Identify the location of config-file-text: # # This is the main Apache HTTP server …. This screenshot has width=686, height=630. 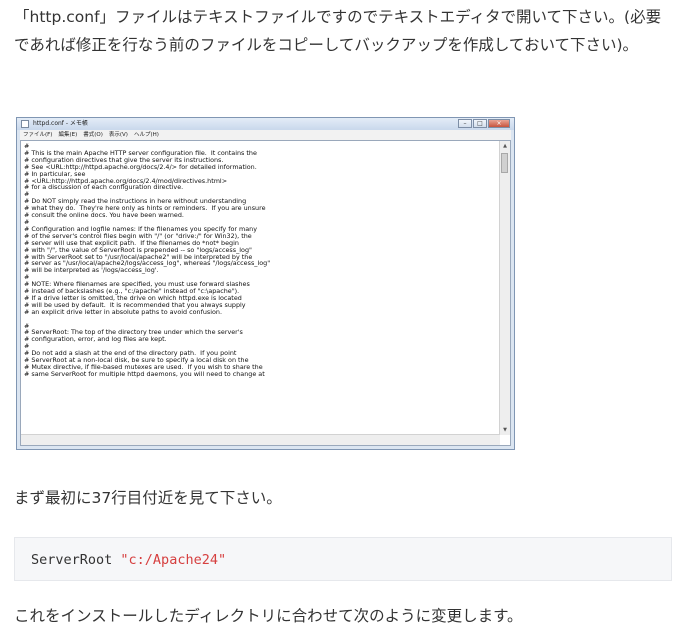
(147, 260).